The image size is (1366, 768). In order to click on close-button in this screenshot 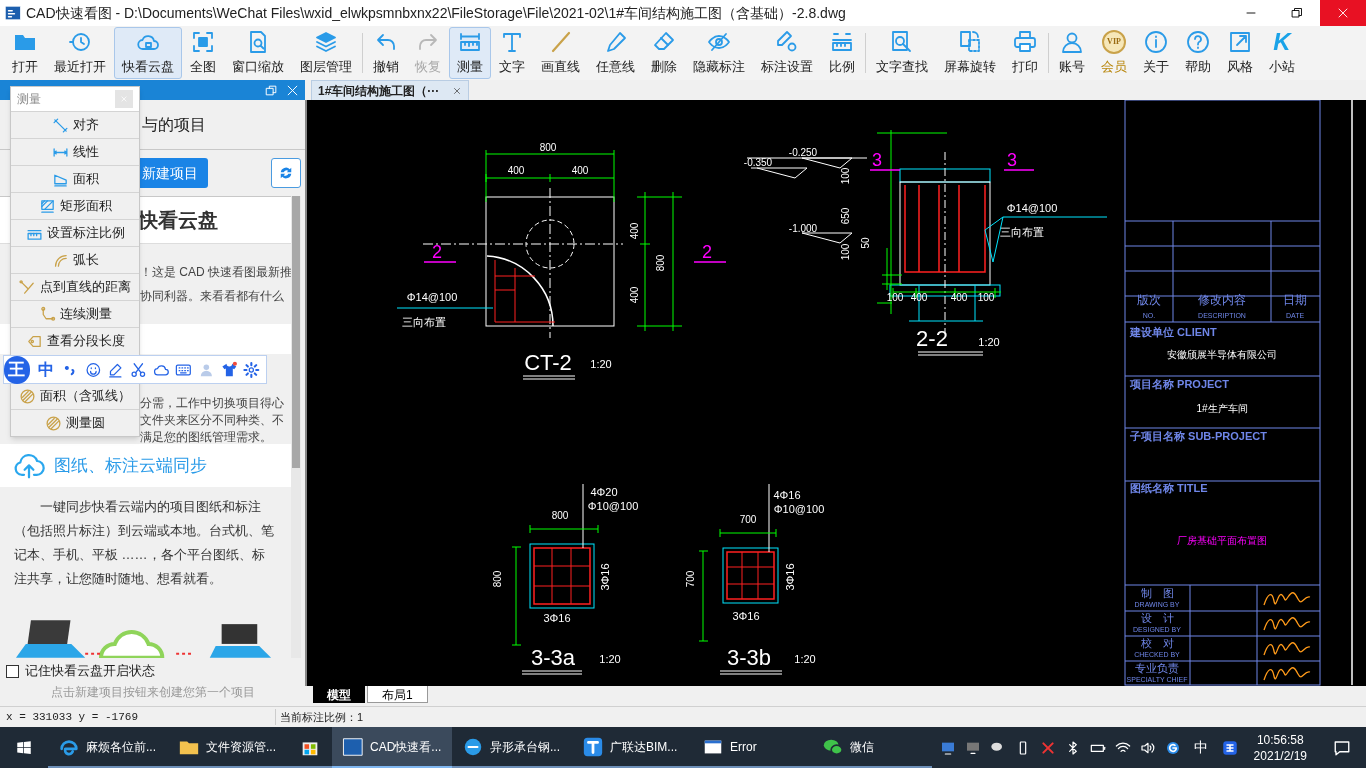, I will do `click(292, 90)`.